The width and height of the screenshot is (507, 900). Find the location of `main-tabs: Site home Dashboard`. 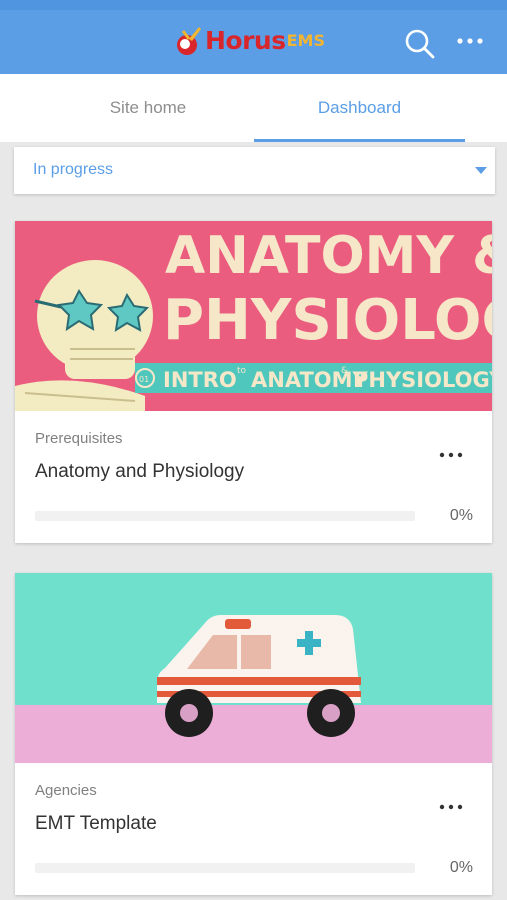

main-tabs: Site home Dashboard is located at coordinates (253, 108).